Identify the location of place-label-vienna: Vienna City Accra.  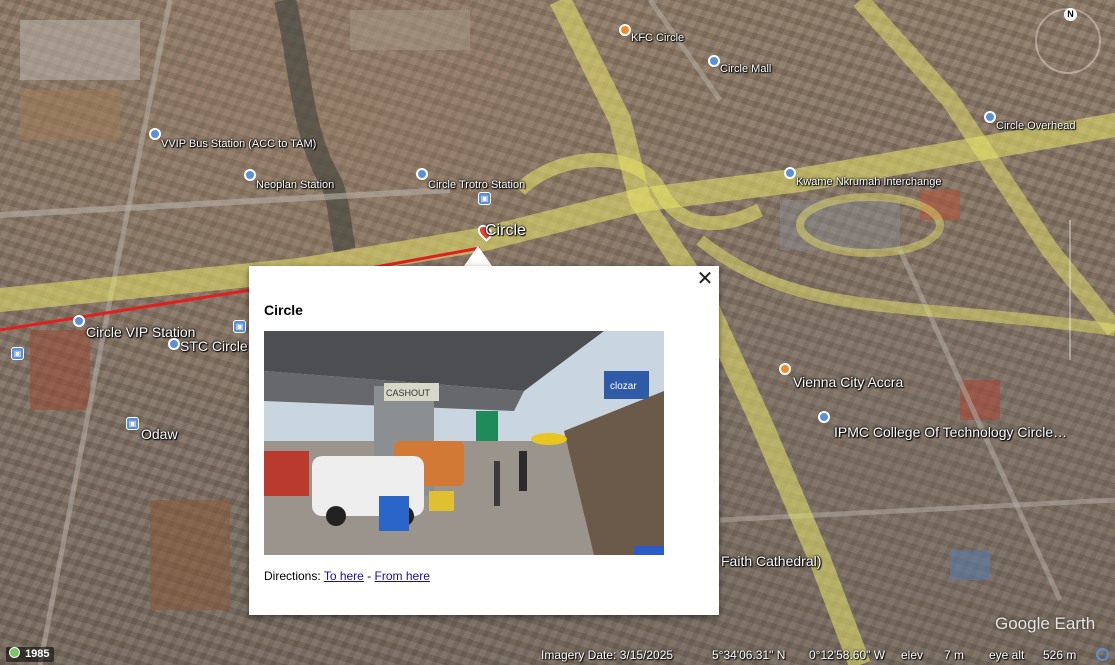
(848, 382).